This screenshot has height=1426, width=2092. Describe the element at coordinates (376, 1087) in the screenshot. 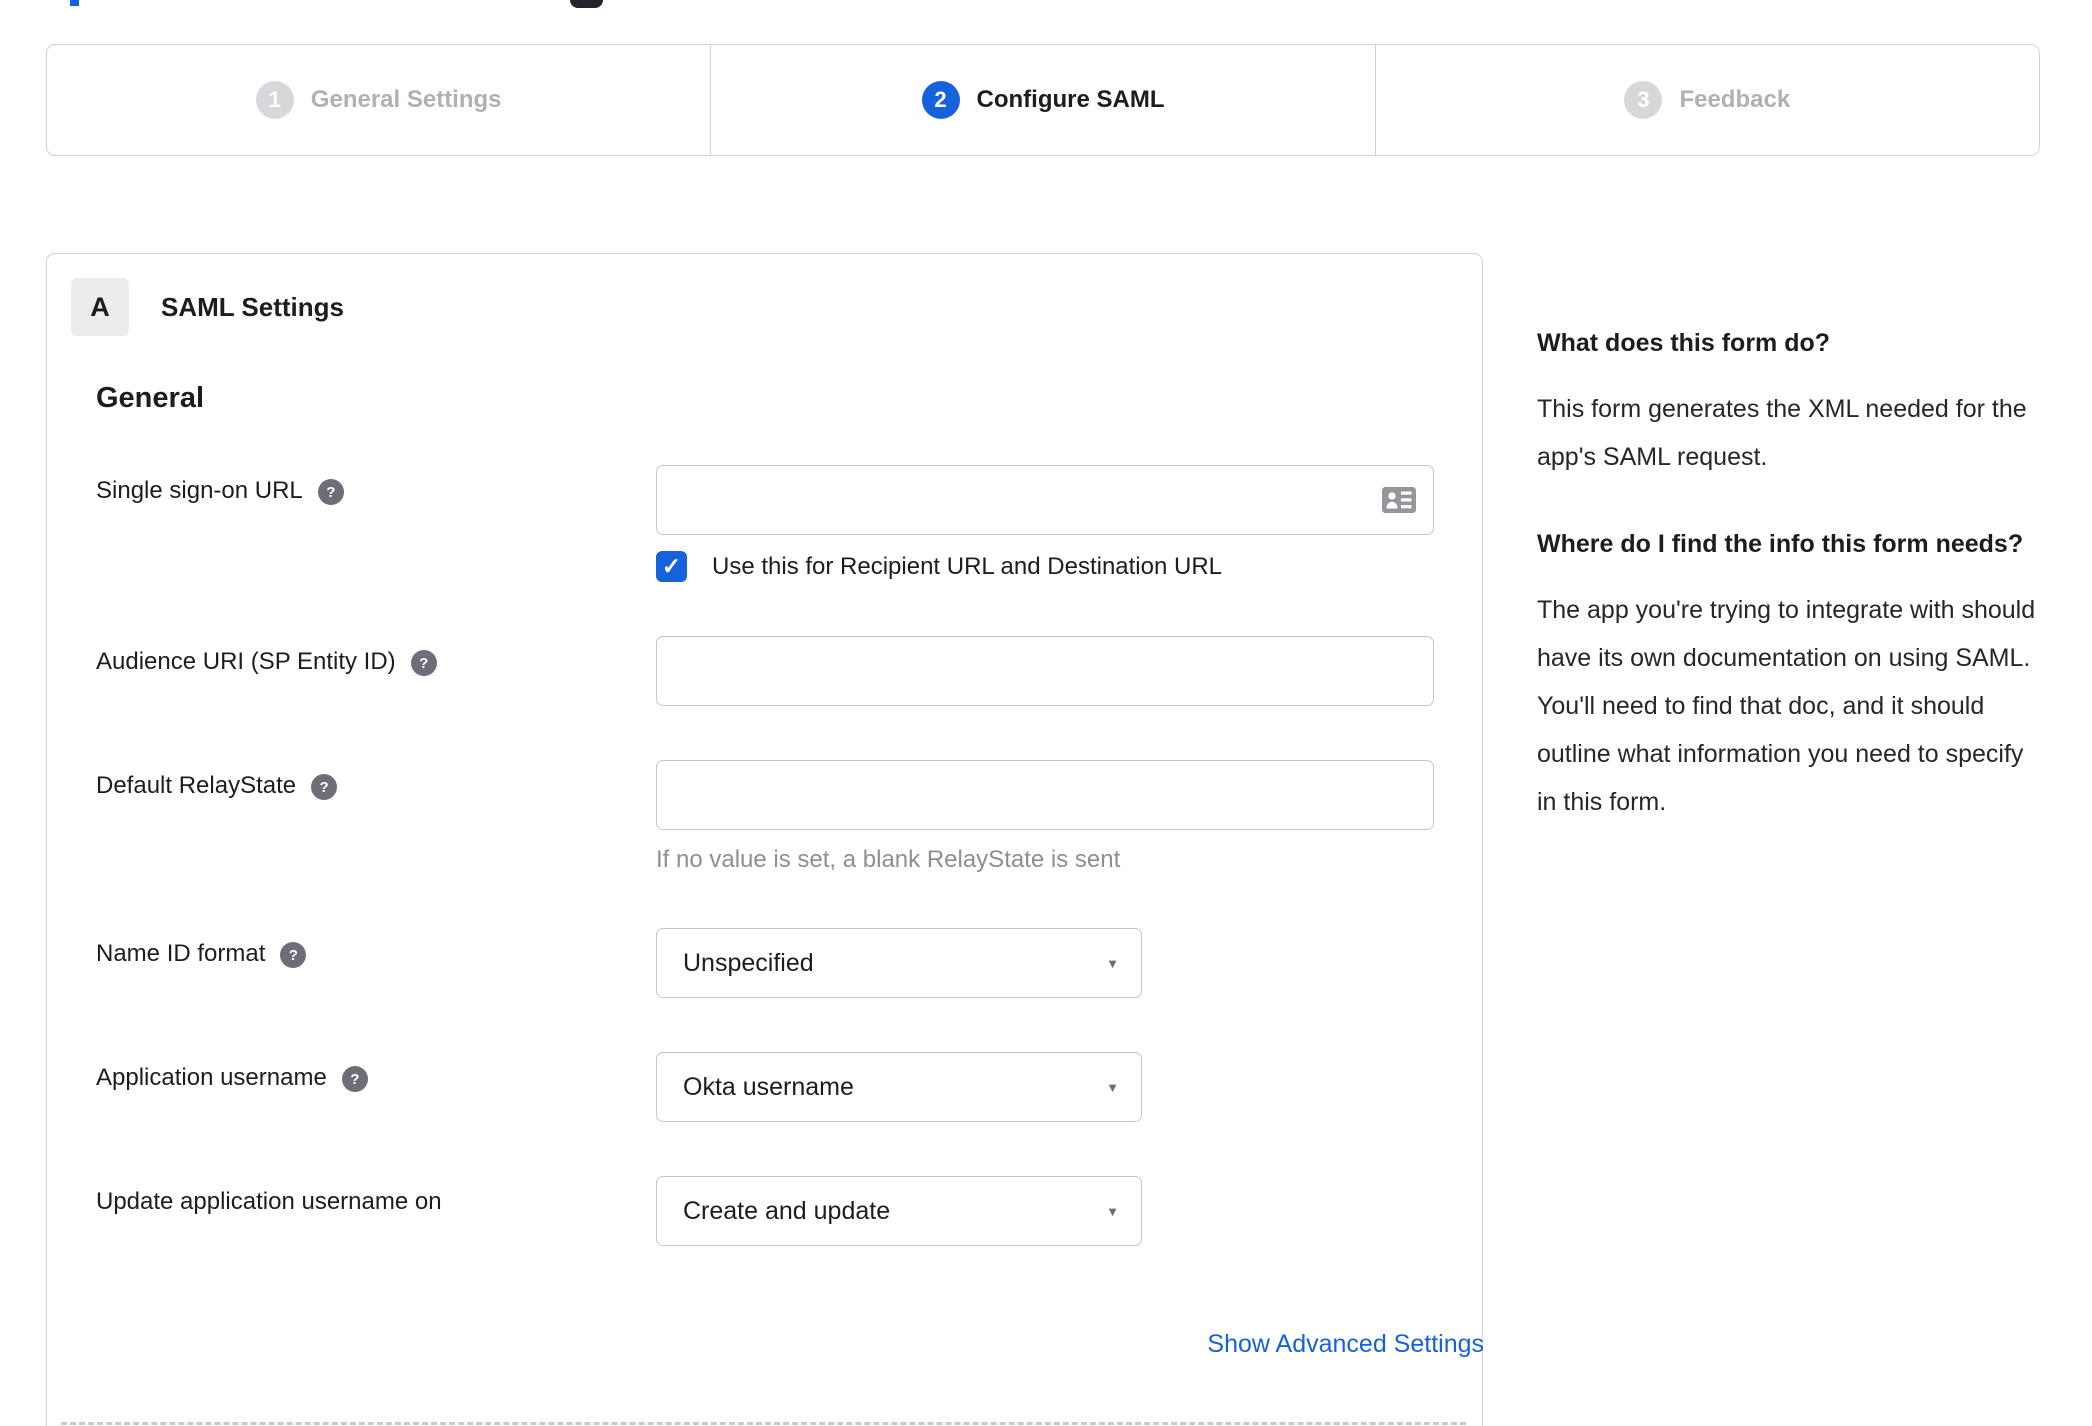

I see `field-label-wrap: Application username ?` at that location.